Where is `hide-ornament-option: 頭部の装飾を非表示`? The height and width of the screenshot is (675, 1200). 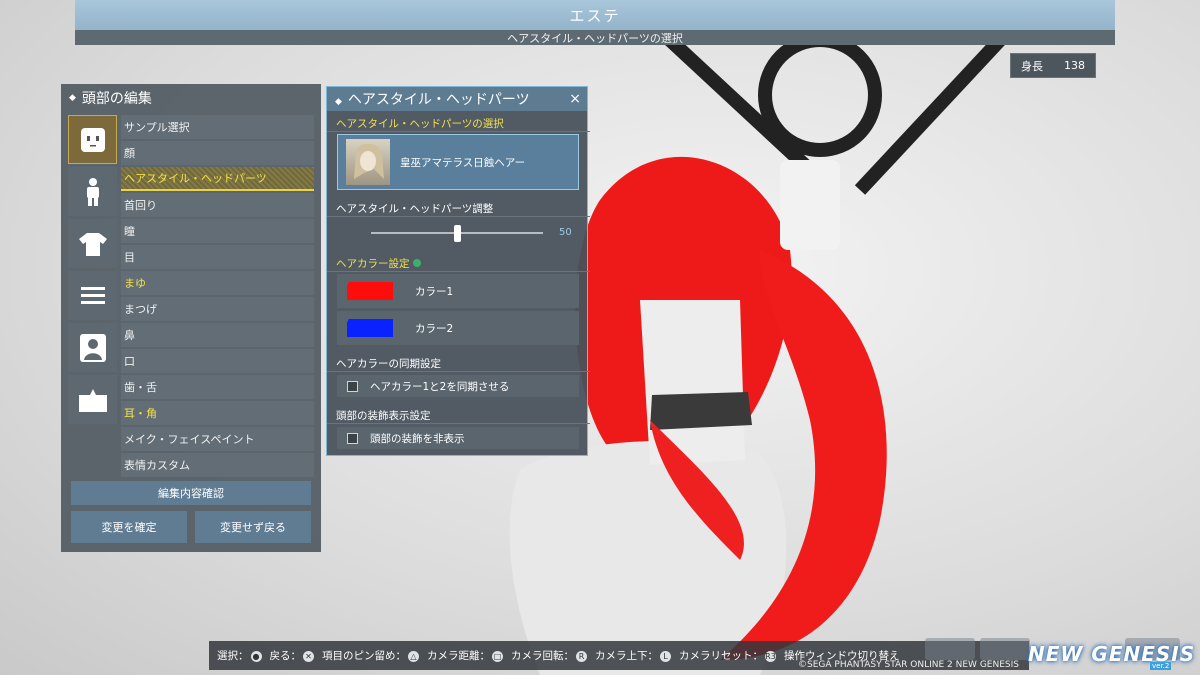
hide-ornament-option: 頭部の装飾を非表示 is located at coordinates (458, 438).